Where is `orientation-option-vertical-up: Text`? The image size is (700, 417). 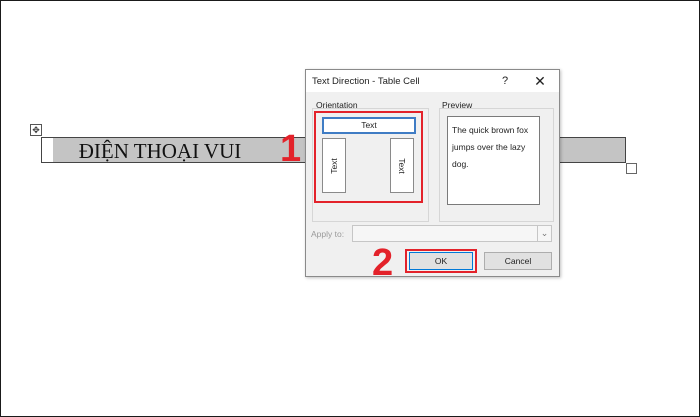 orientation-option-vertical-up: Text is located at coordinates (334, 165).